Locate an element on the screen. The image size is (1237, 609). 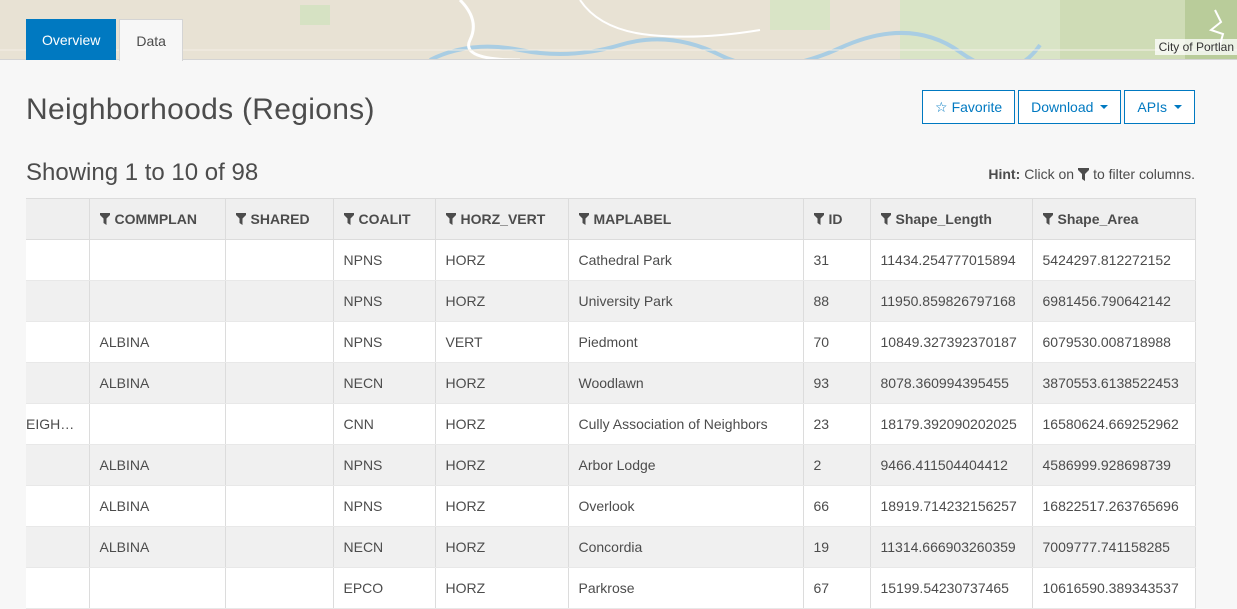
column-header-shape_area: Shape_Area is located at coordinates (1114, 219).